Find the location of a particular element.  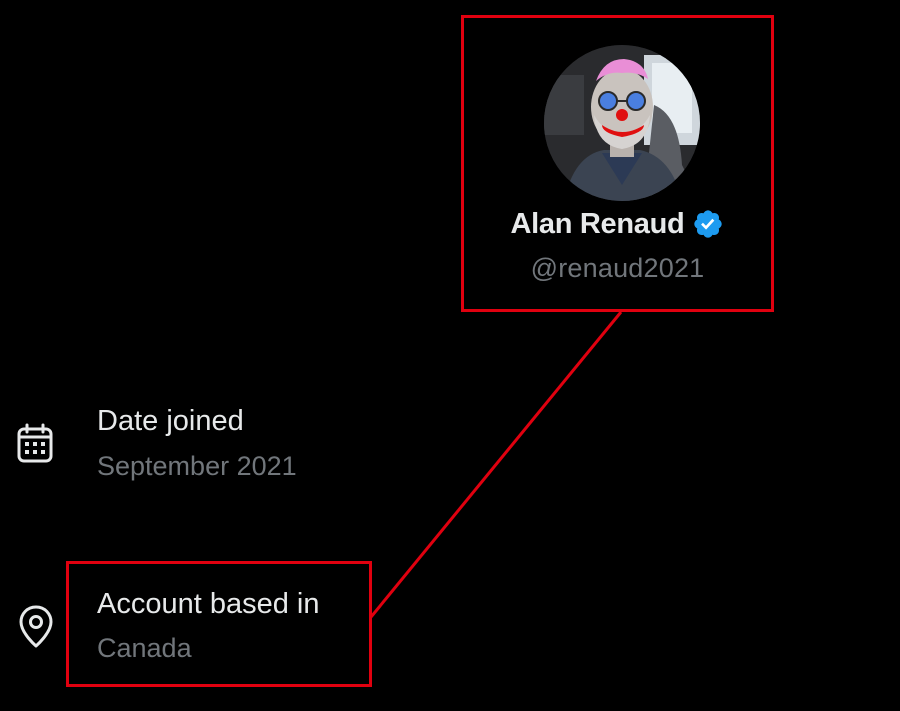

calendar-icon is located at coordinates (36, 444).